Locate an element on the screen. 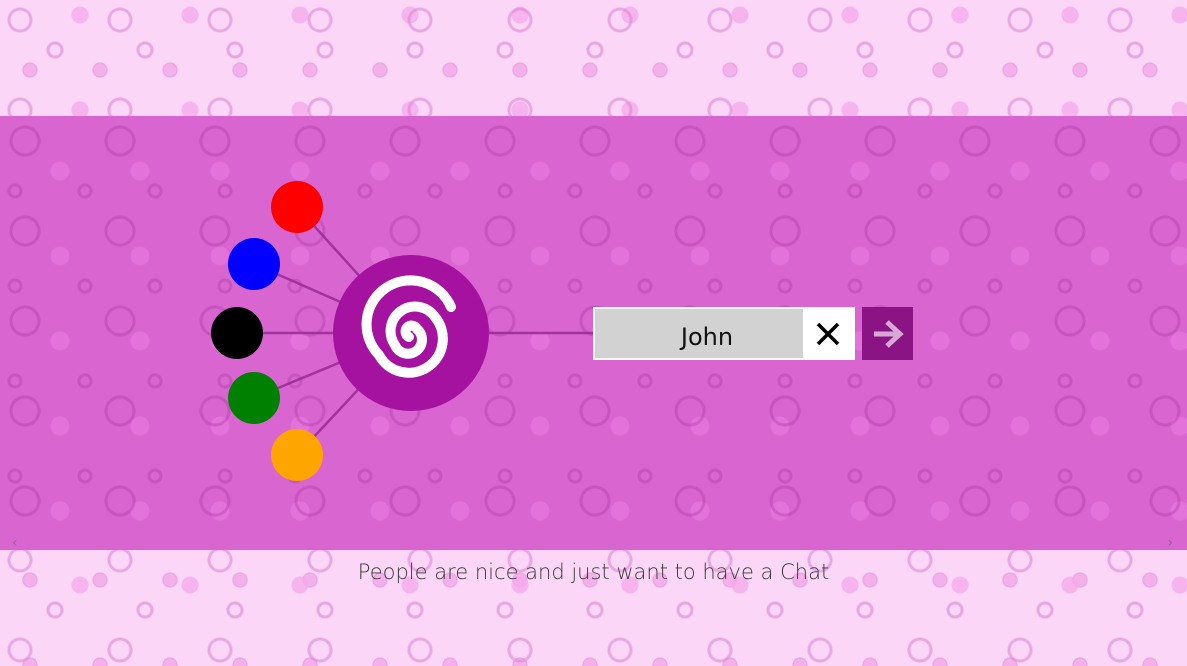  close-icon is located at coordinates (828, 333).